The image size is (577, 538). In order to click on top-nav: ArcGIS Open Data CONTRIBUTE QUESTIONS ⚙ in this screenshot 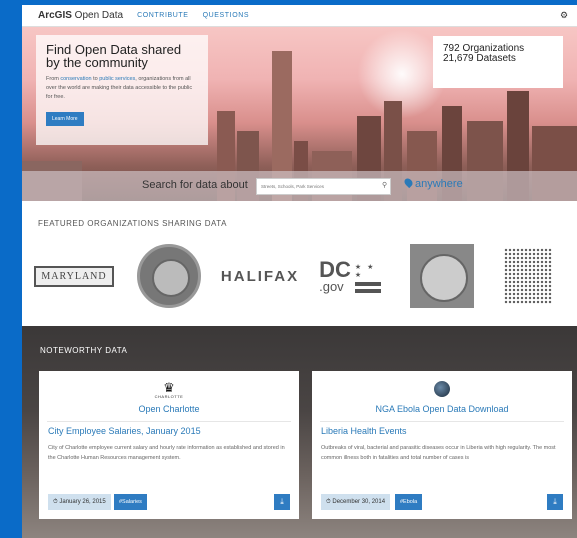, I will do `click(299, 16)`.